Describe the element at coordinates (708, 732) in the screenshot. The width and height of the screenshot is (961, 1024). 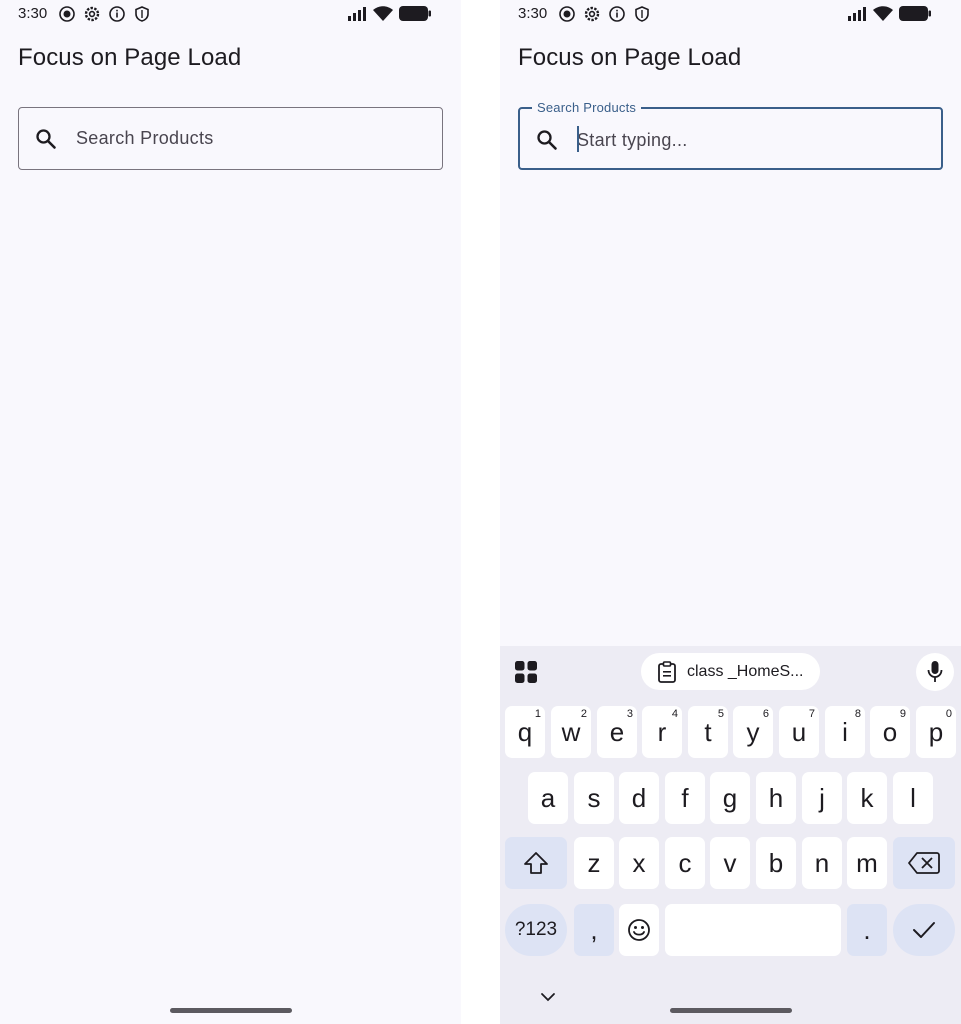
I see `key-t: t5` at that location.